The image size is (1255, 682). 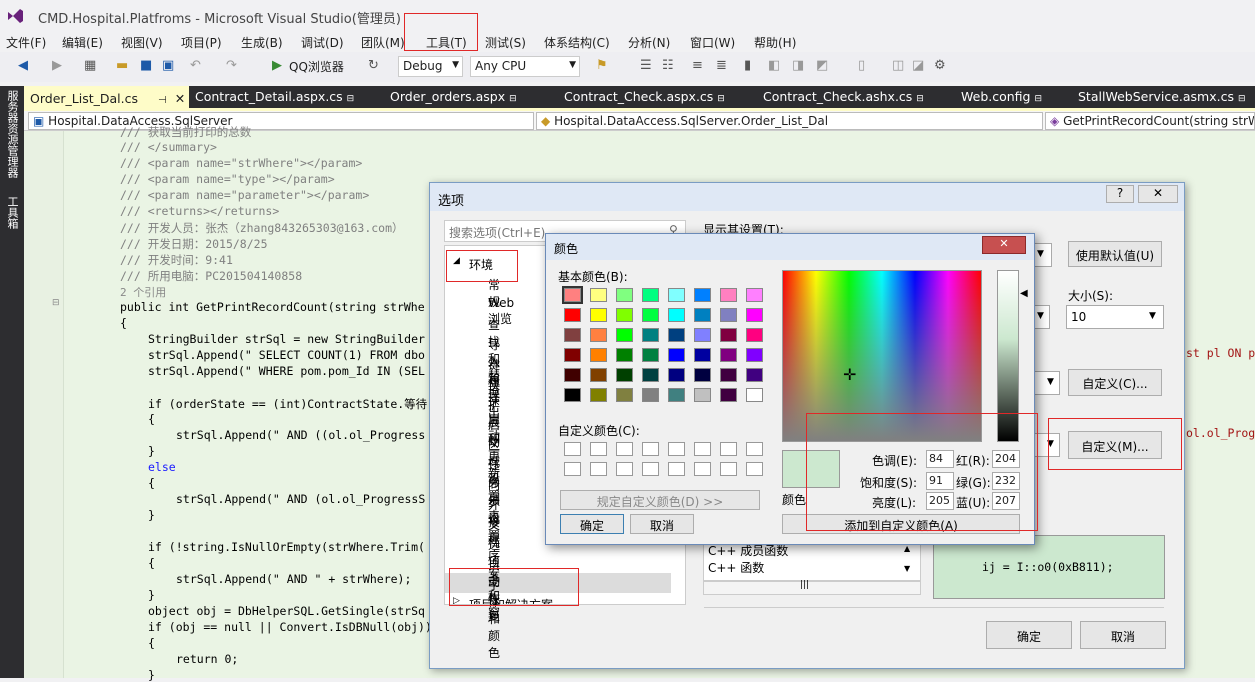 I want to click on color-cancel-button: 取消, so click(x=662, y=524).